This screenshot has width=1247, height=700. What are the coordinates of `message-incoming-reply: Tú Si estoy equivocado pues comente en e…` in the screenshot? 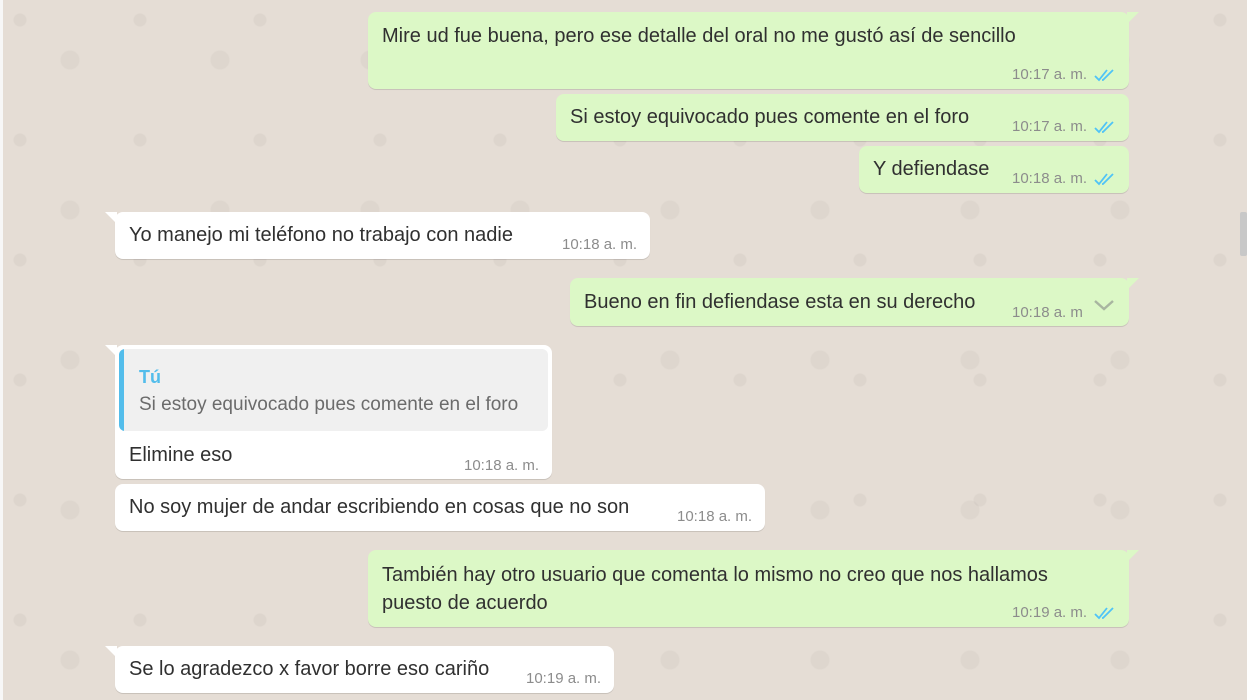 It's located at (328, 412).